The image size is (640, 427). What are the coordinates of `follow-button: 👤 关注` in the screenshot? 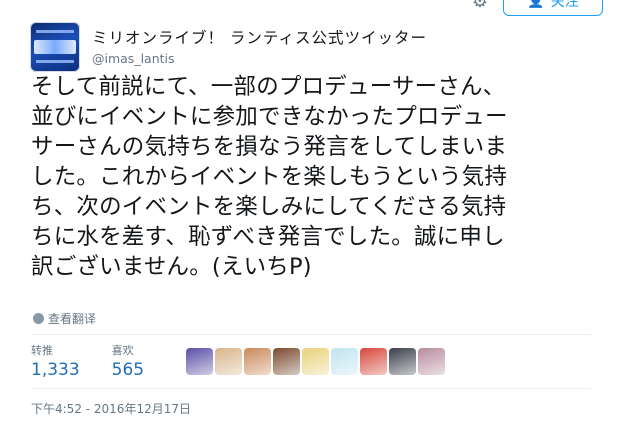 It's located at (553, 8).